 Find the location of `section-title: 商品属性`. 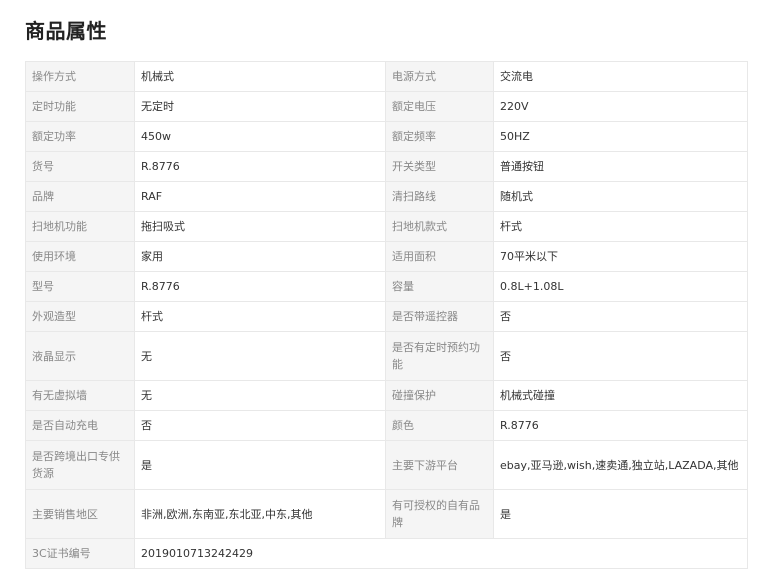

section-title: 商品属性 is located at coordinates (66, 31).